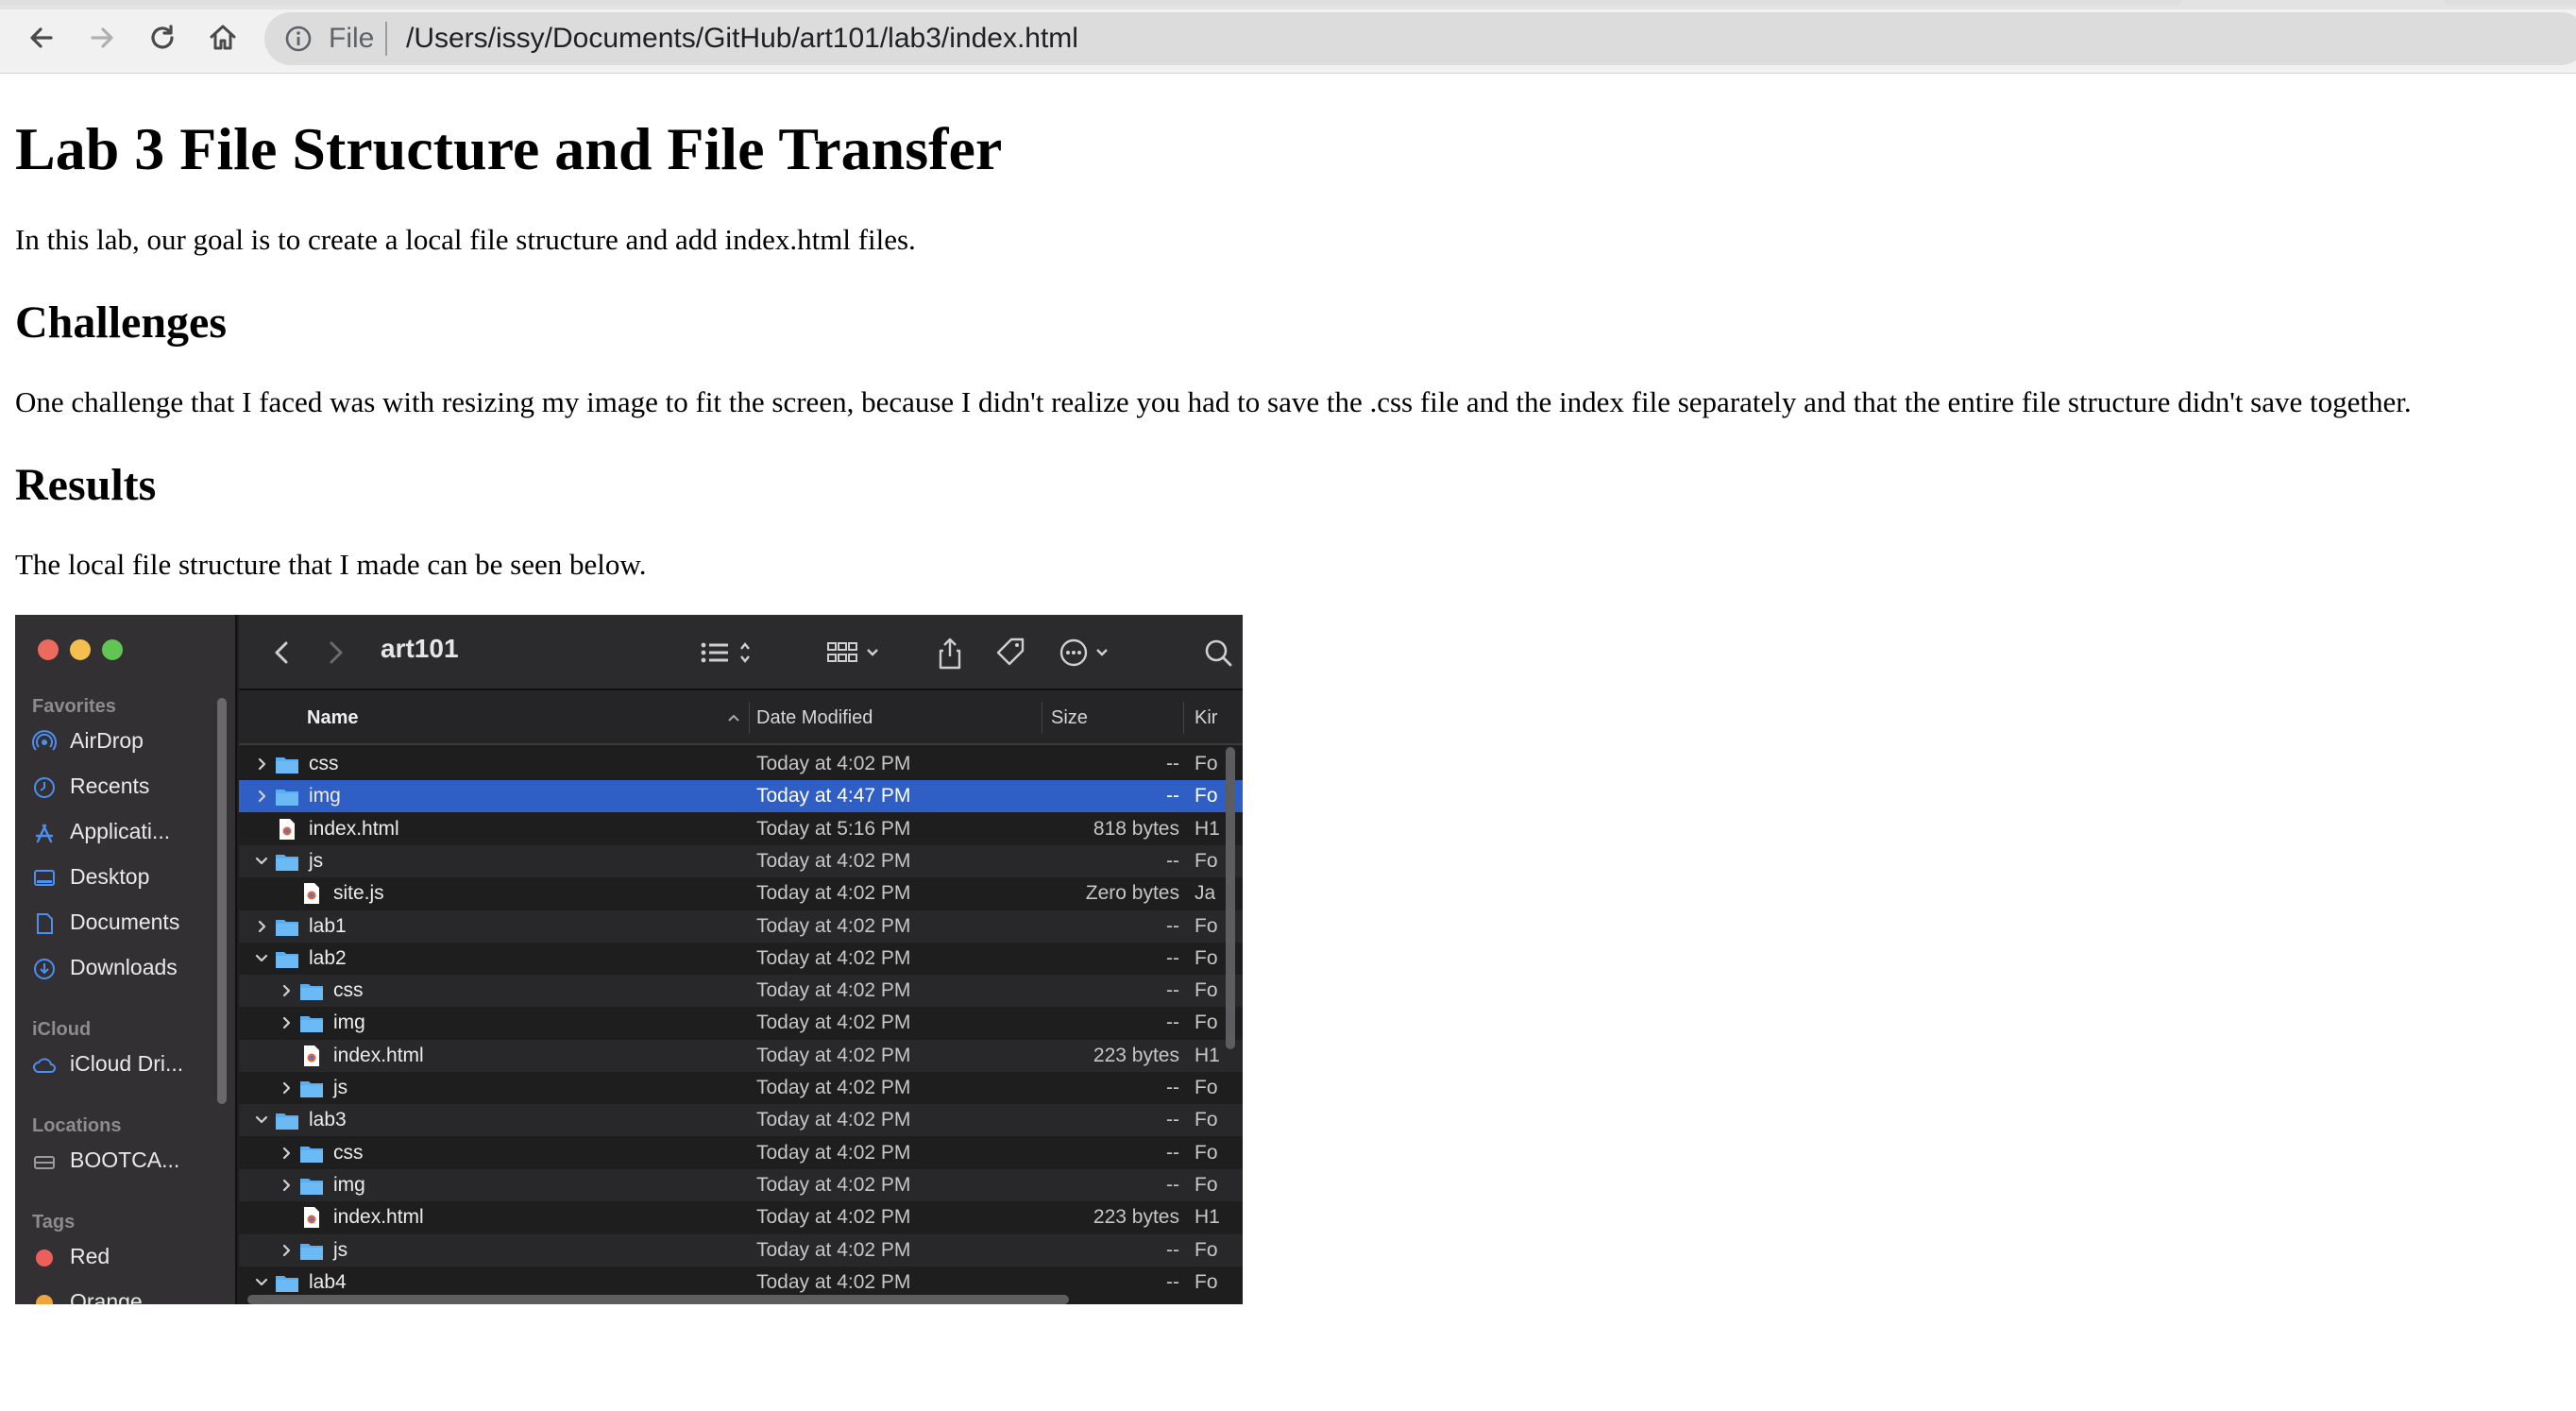 The image size is (2576, 1411). Describe the element at coordinates (741, 959) in the screenshot. I see `file-row: lab2 Today at 4:02 PM -- Fo` at that location.